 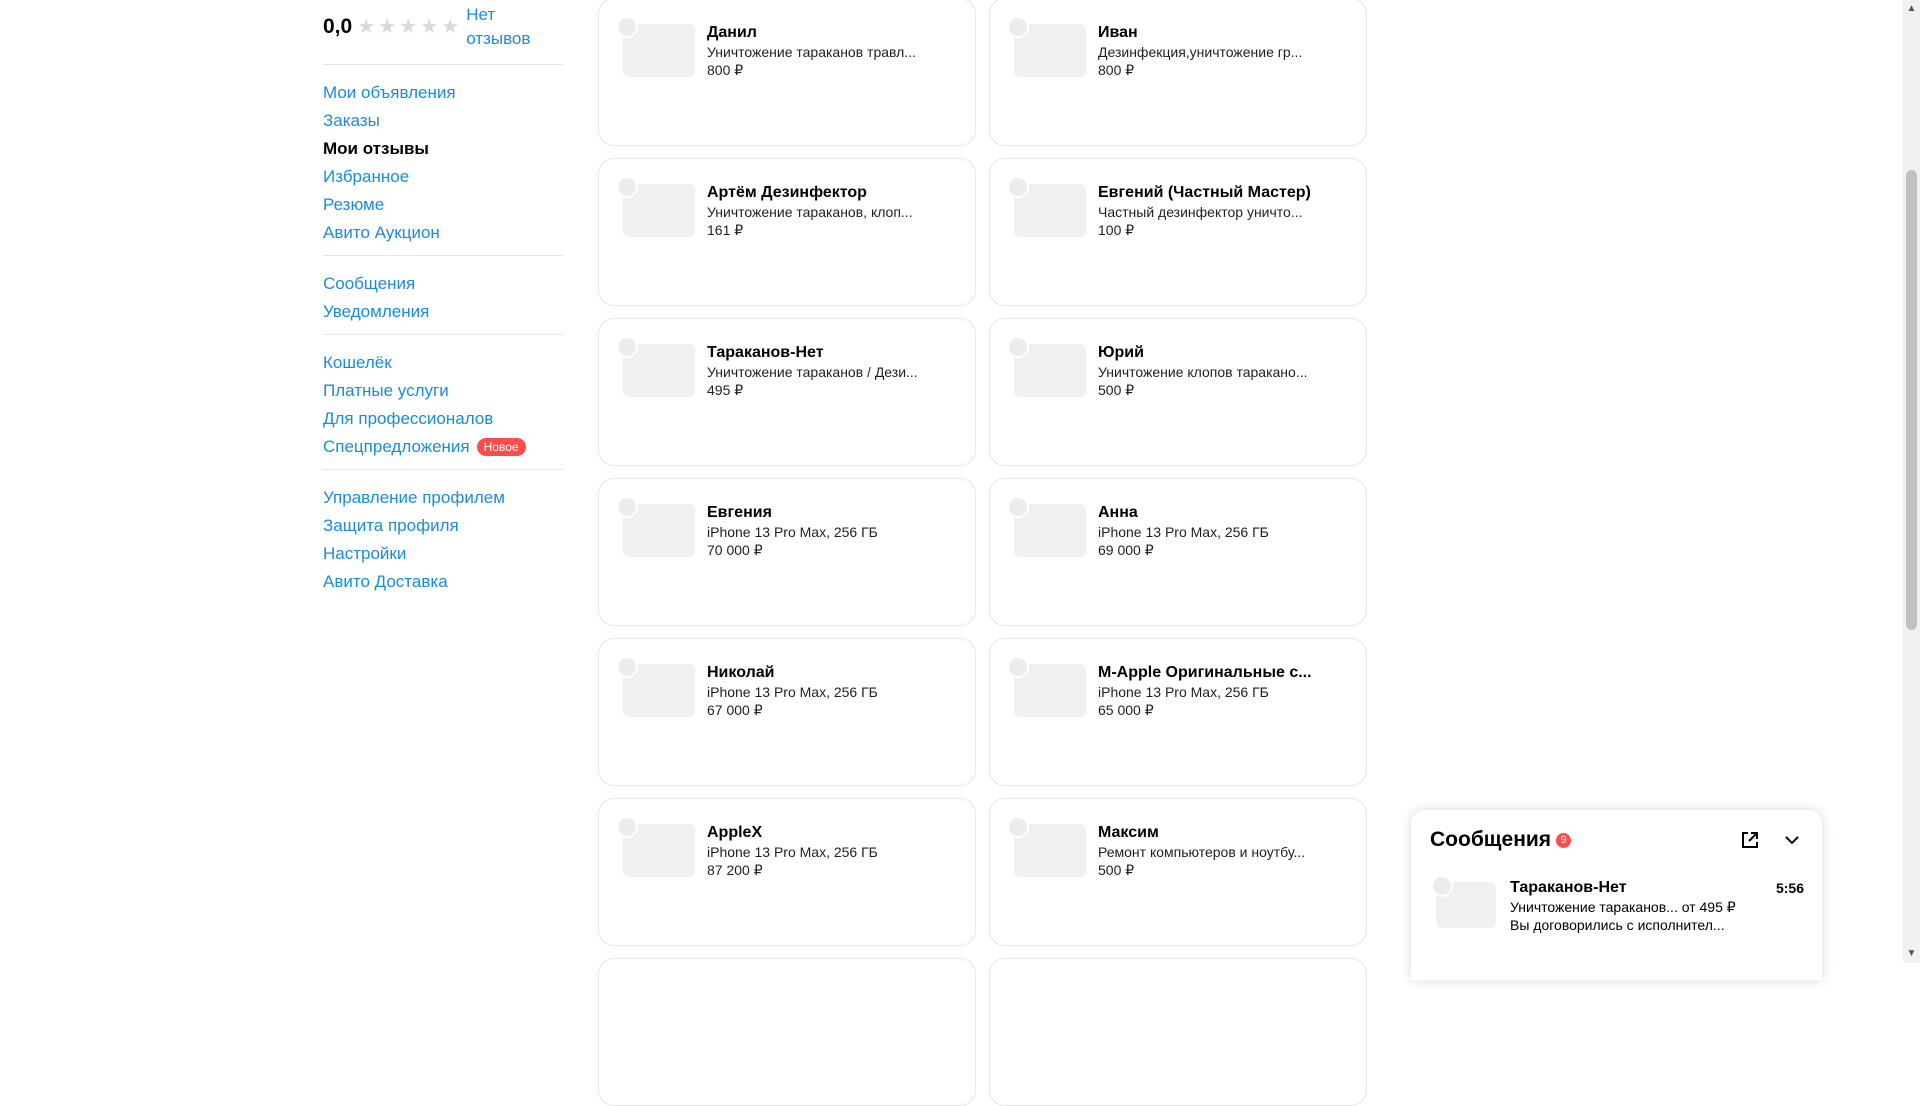 What do you see at coordinates (408, 418) in the screenshot?
I see `sidebar-item-label: Для профессионалов` at bounding box center [408, 418].